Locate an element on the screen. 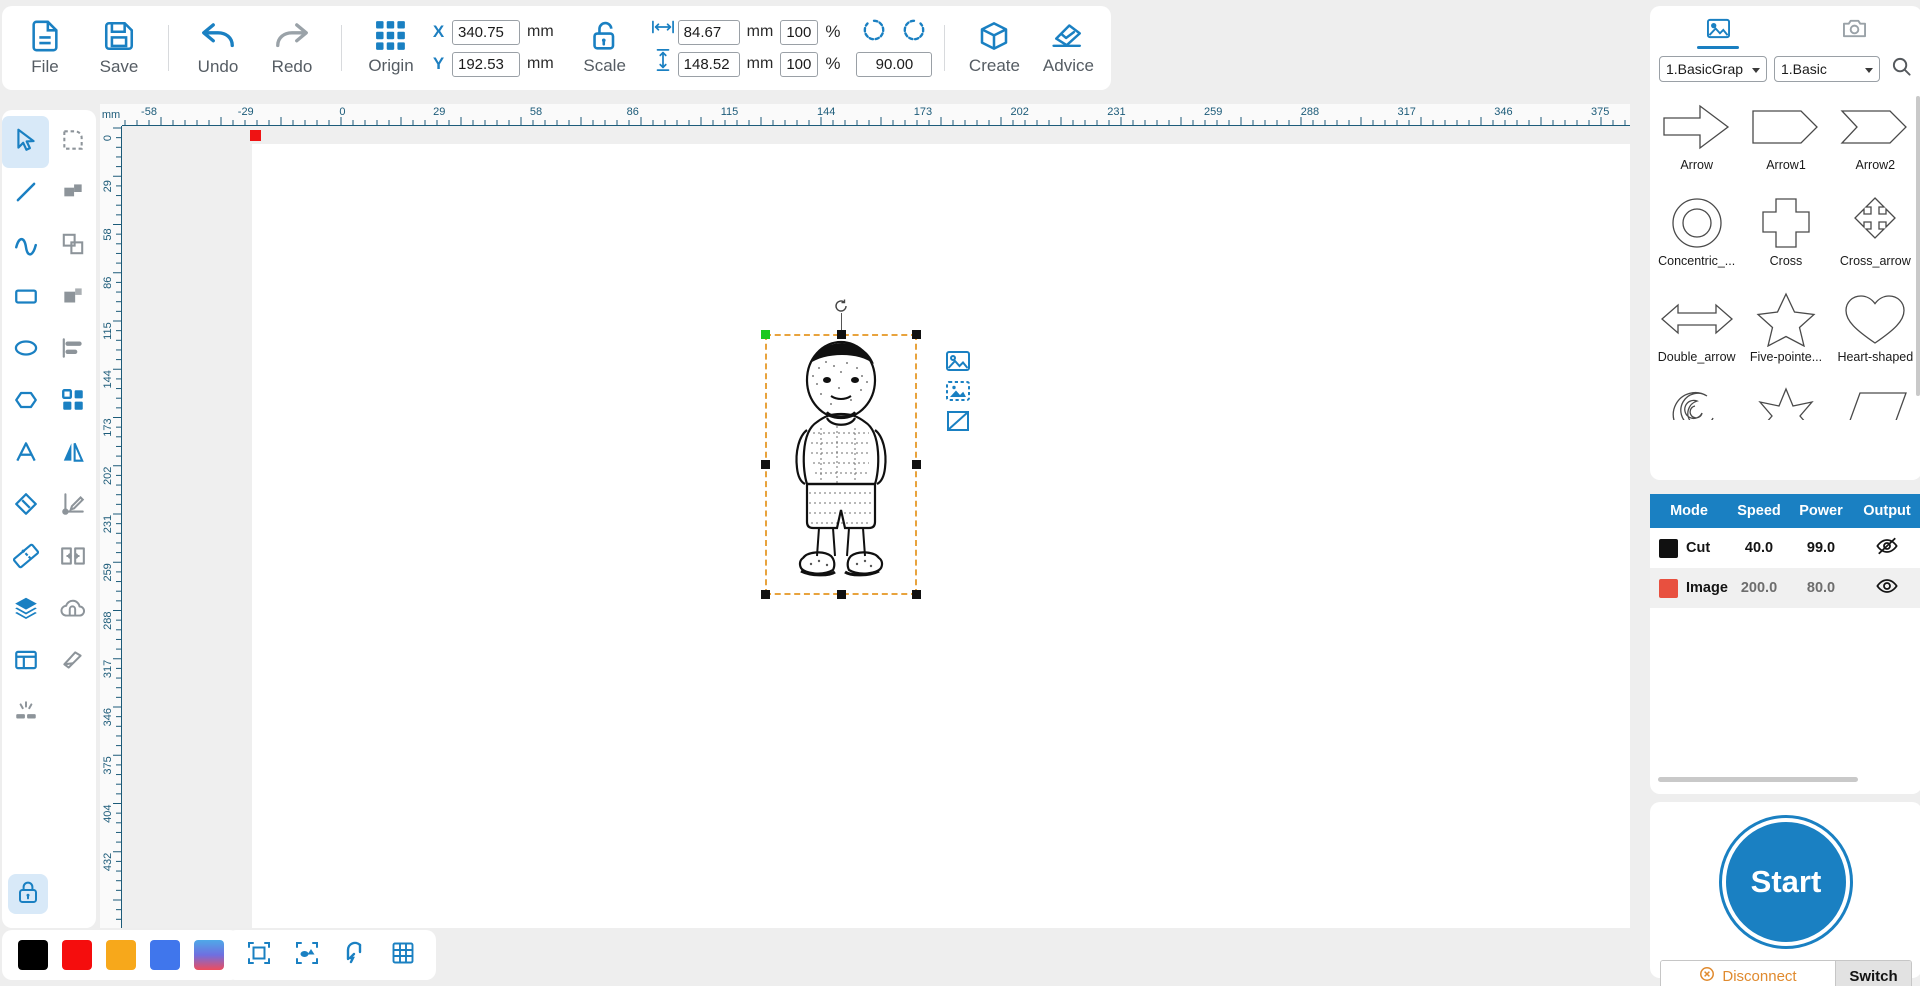 The image size is (1920, 986). shape-item-arrow: Arrow is located at coordinates (1696, 142).